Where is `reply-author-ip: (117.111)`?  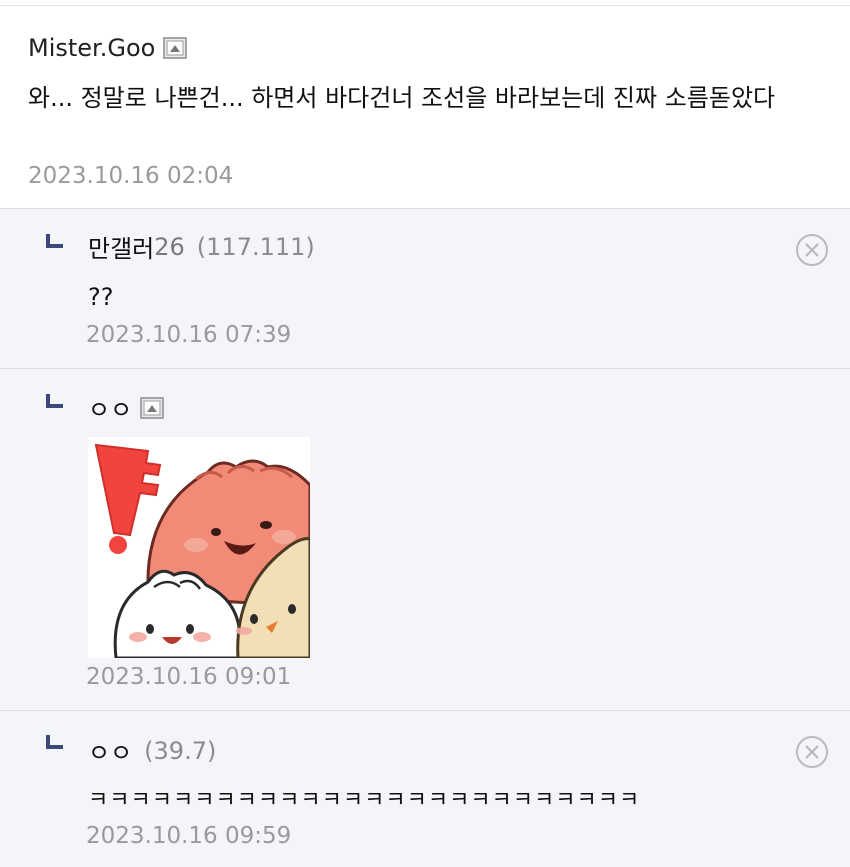
reply-author-ip: (117.111) is located at coordinates (255, 246).